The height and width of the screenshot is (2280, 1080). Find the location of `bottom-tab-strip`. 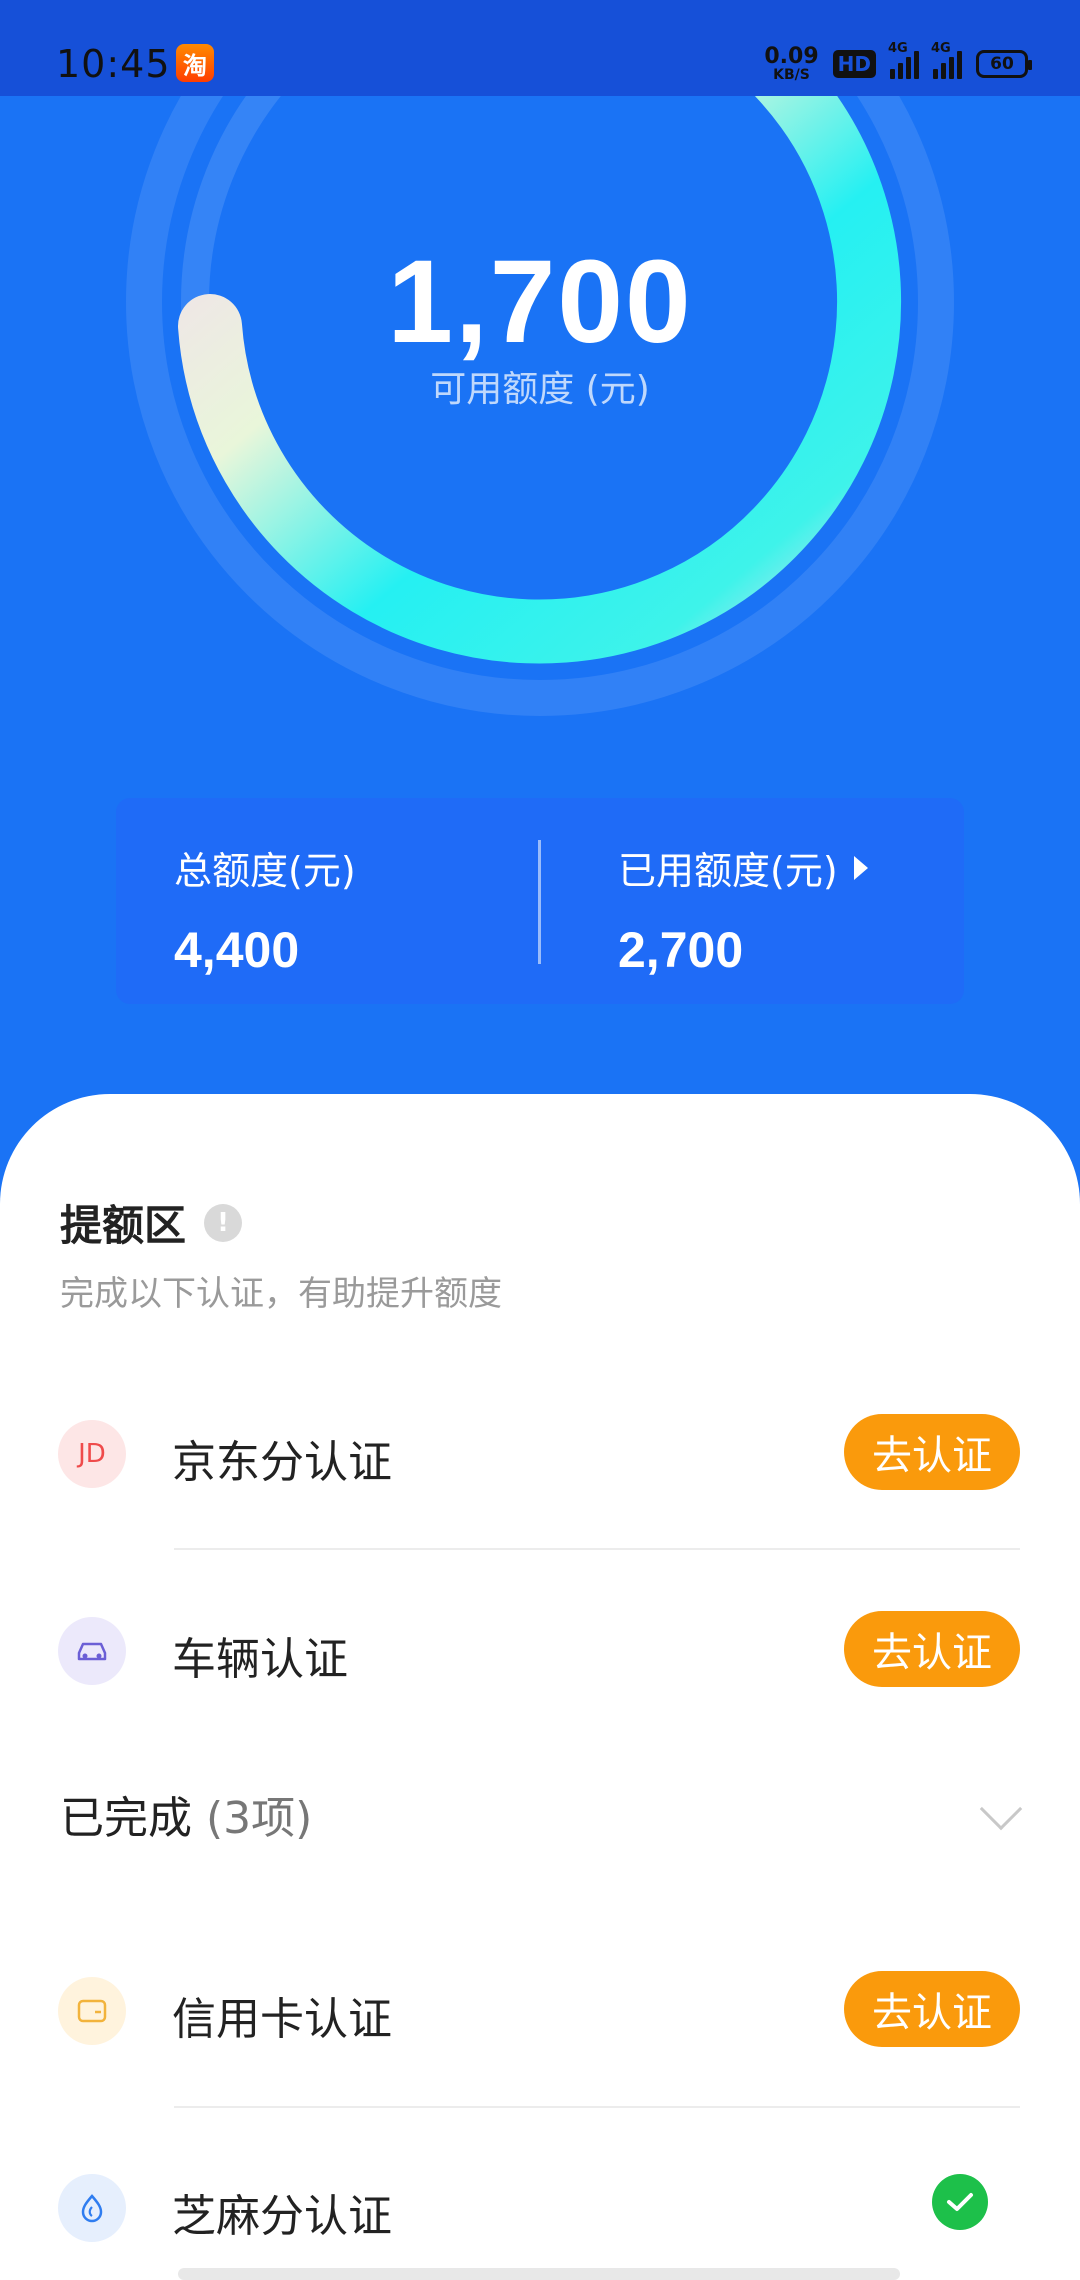

bottom-tab-strip is located at coordinates (539, 2274).